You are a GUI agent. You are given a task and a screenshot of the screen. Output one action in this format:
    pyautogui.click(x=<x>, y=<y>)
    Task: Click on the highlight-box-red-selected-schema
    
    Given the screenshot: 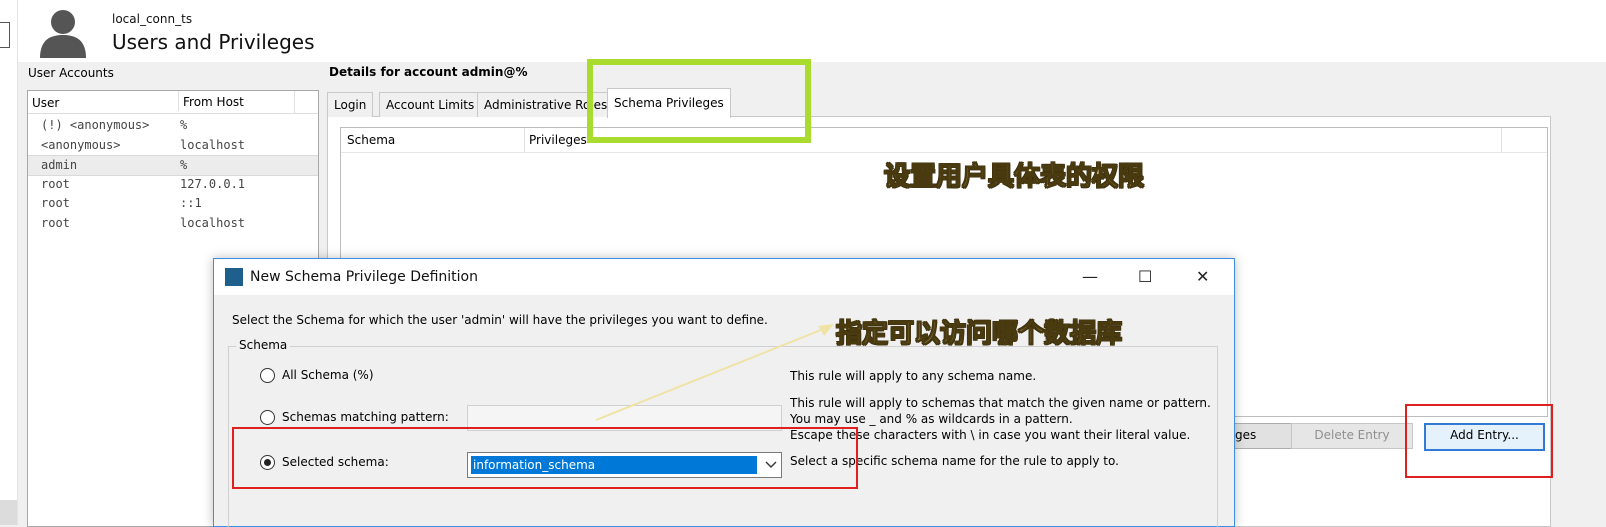 What is the action you would take?
    pyautogui.click(x=545, y=458)
    